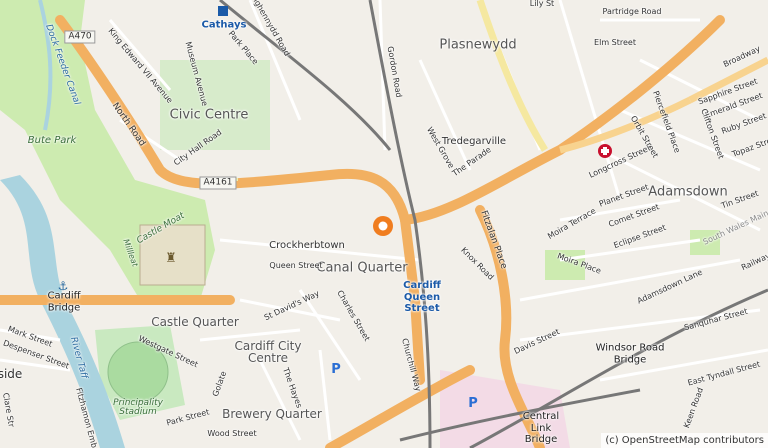 The height and width of the screenshot is (448, 768). What do you see at coordinates (362, 268) in the screenshot?
I see `district-label-canal-quarter: Canal Quarter` at bounding box center [362, 268].